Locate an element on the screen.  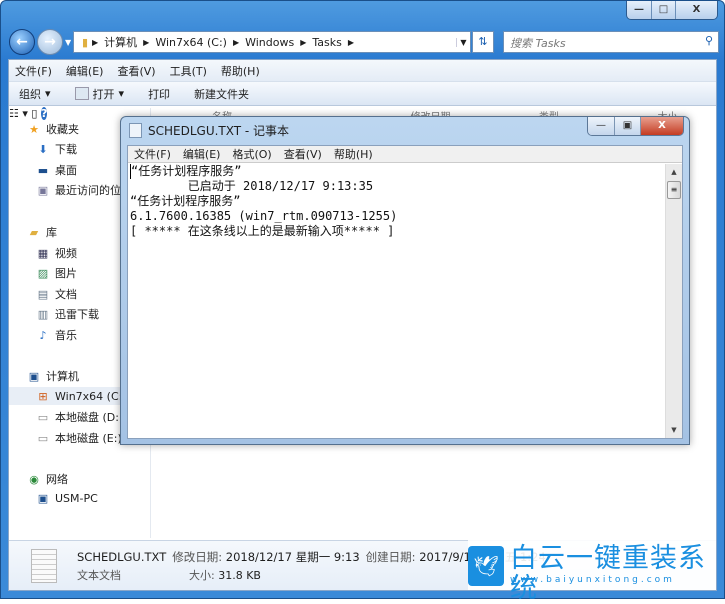
notepad-menu-bar: 文件(F) 编辑(E) 格式(O) 查看(V) 帮助(H) is located at coordinates (405, 154).